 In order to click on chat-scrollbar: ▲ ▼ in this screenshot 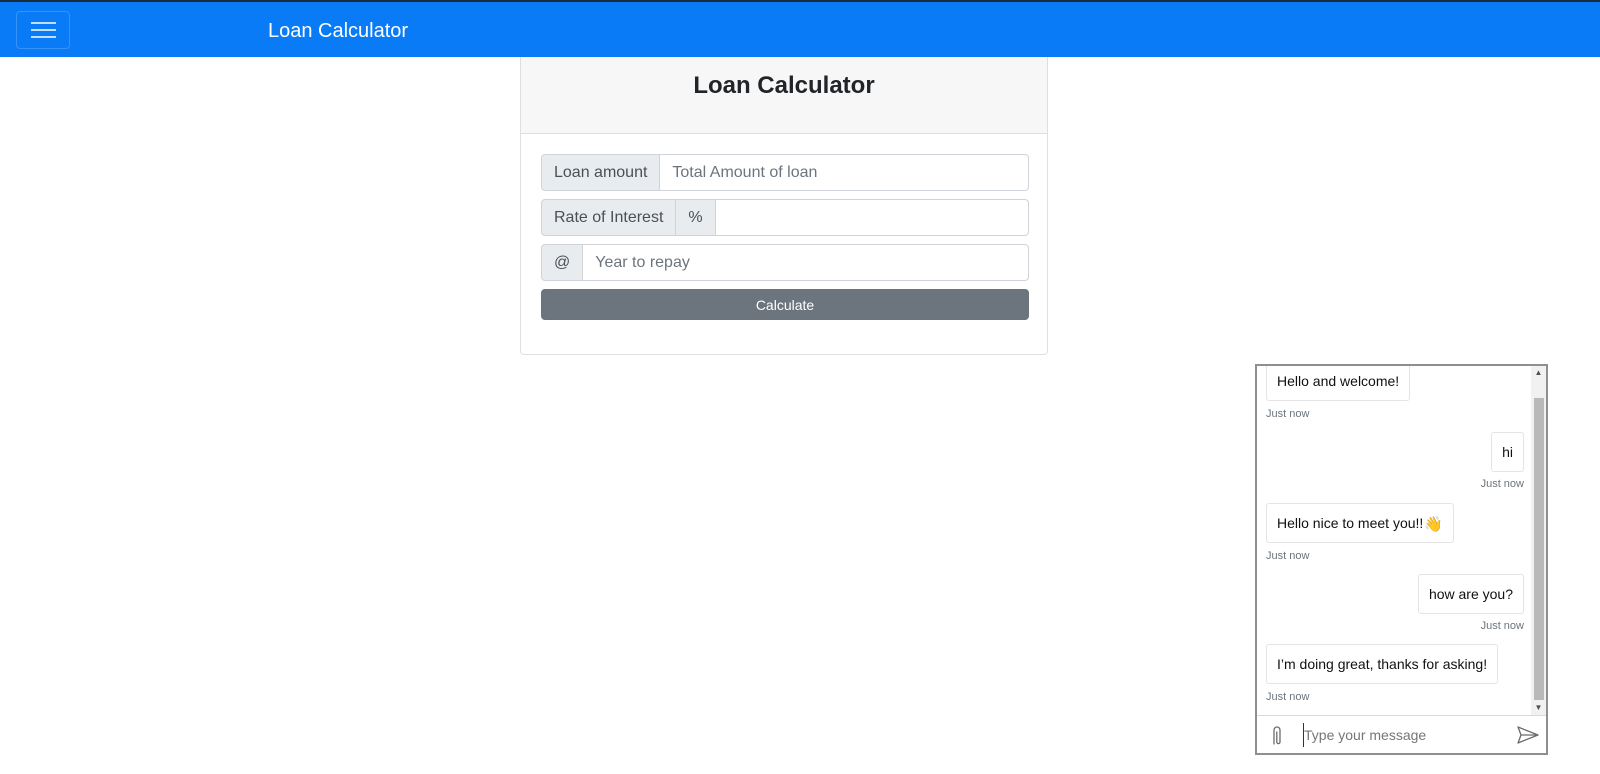, I will do `click(1538, 540)`.